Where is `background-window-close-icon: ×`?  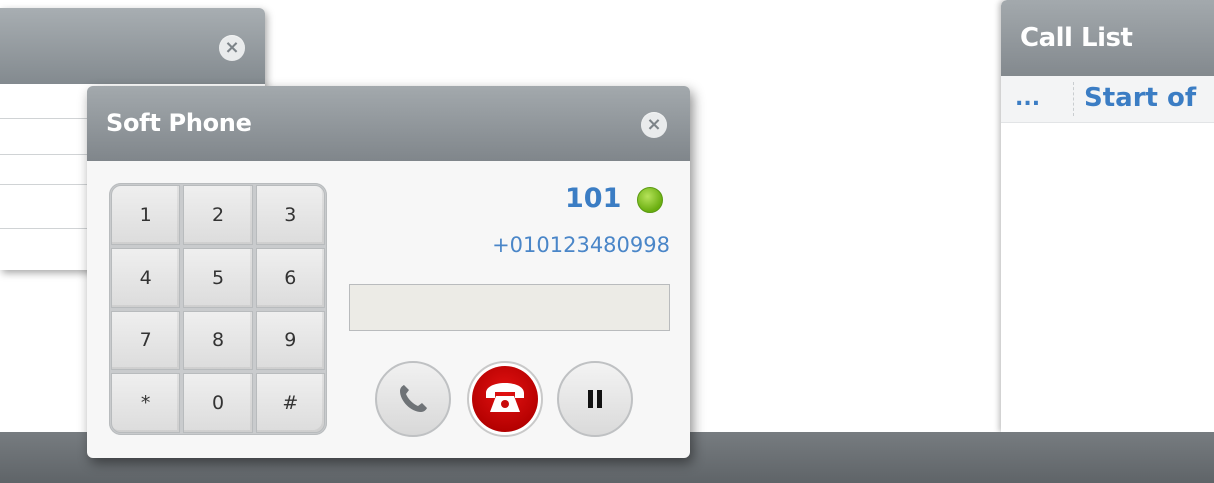 background-window-close-icon: × is located at coordinates (232, 48).